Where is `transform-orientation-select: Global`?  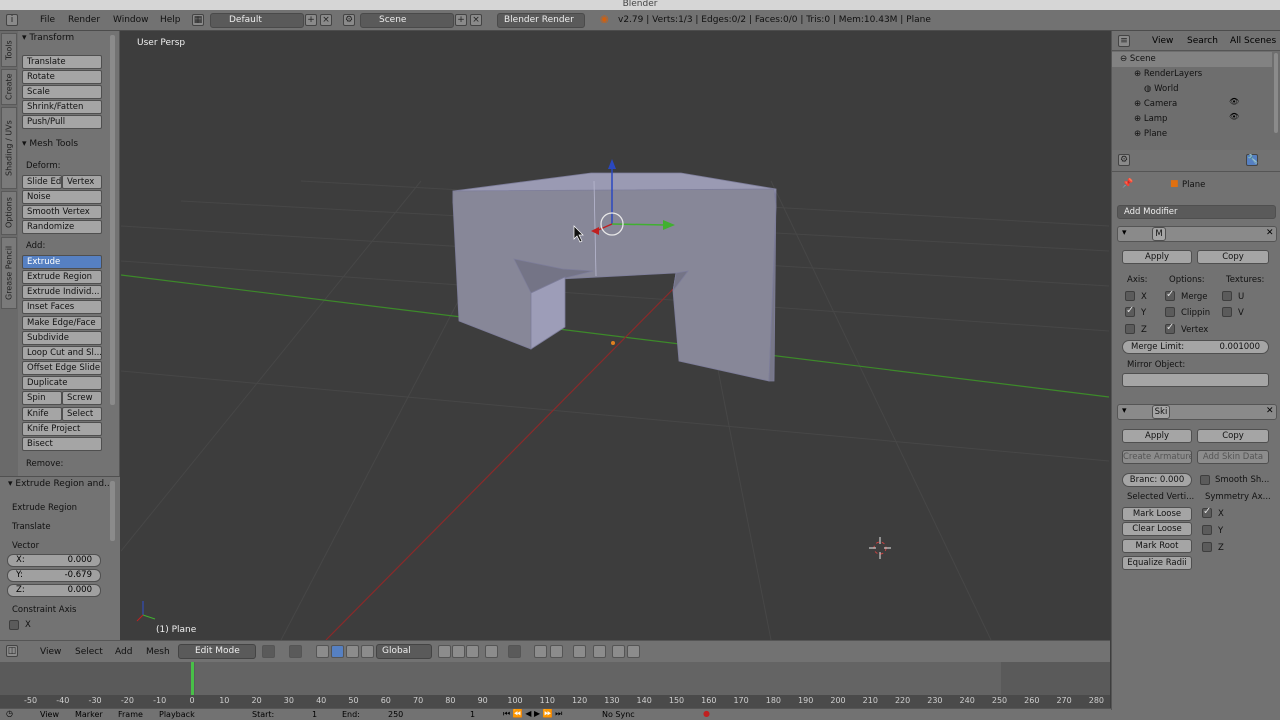
transform-orientation-select: Global is located at coordinates (404, 651).